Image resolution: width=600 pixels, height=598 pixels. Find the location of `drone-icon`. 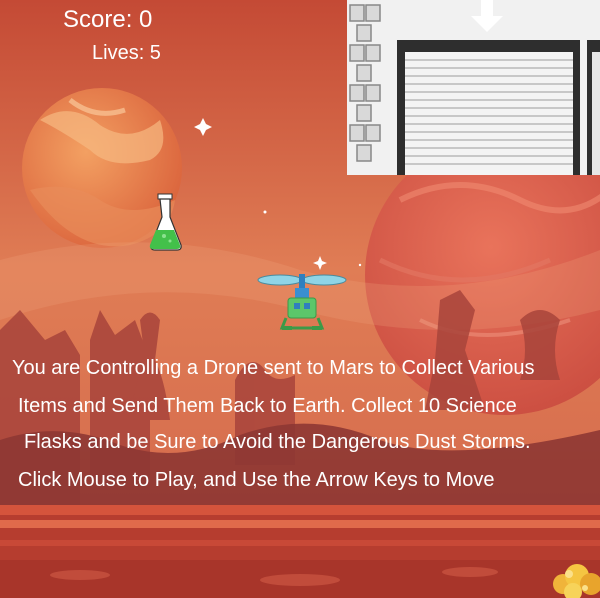

drone-icon is located at coordinates (302, 302).